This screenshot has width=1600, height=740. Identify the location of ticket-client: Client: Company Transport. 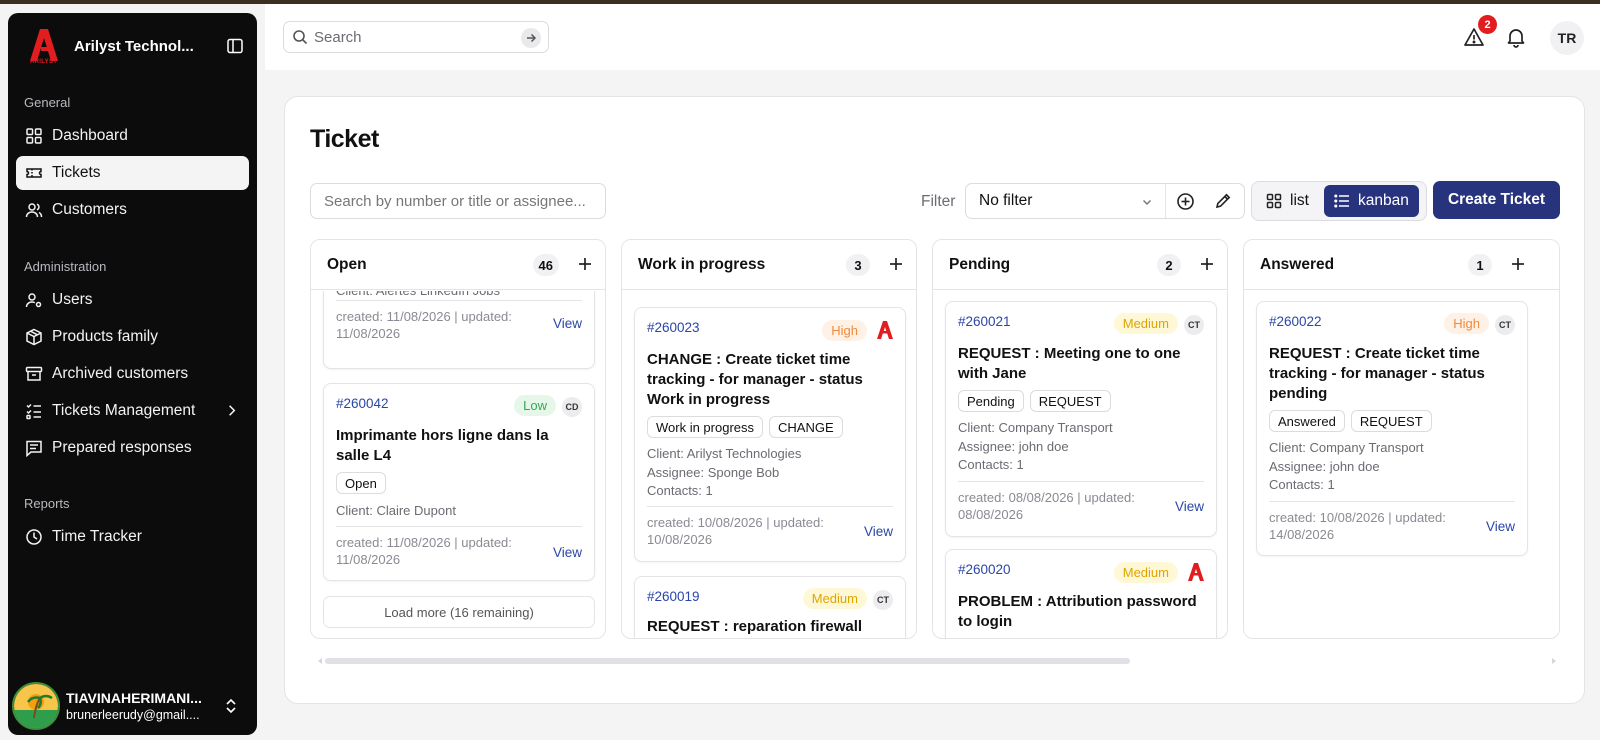
(1035, 427).